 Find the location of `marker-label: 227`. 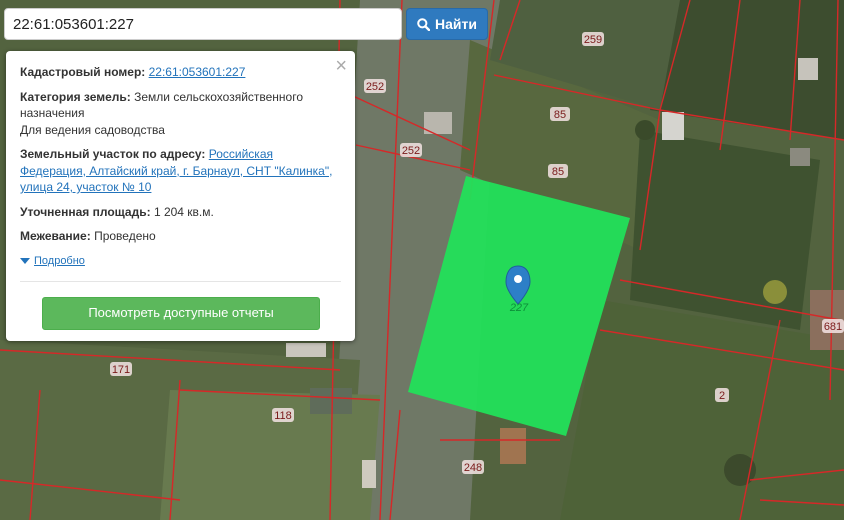

marker-label: 227 is located at coordinates (519, 308).